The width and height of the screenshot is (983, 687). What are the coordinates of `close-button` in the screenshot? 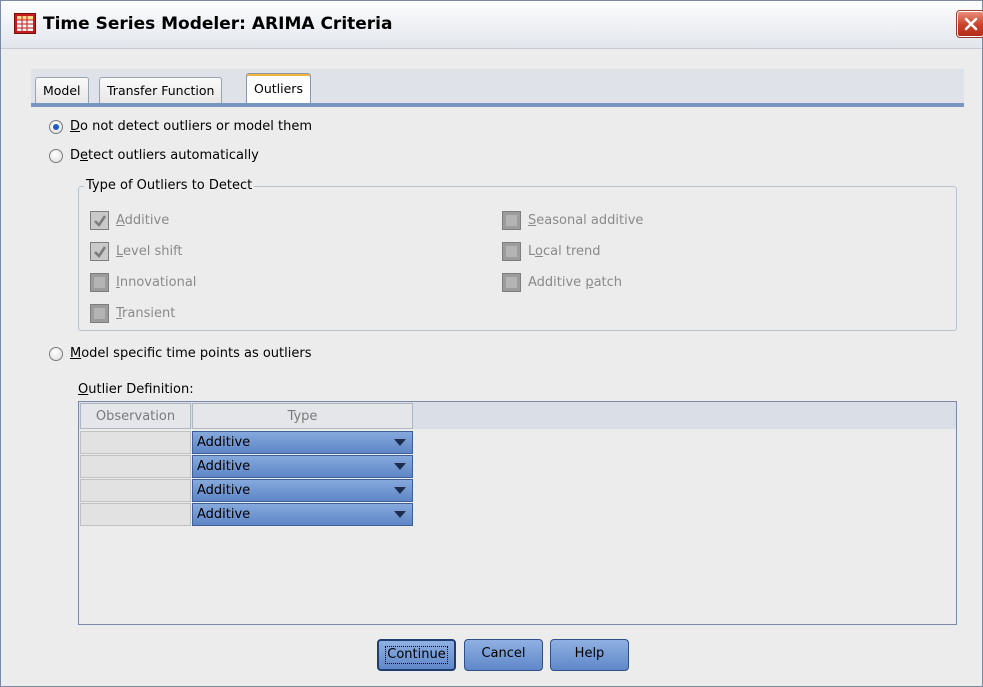 It's located at (969, 24).